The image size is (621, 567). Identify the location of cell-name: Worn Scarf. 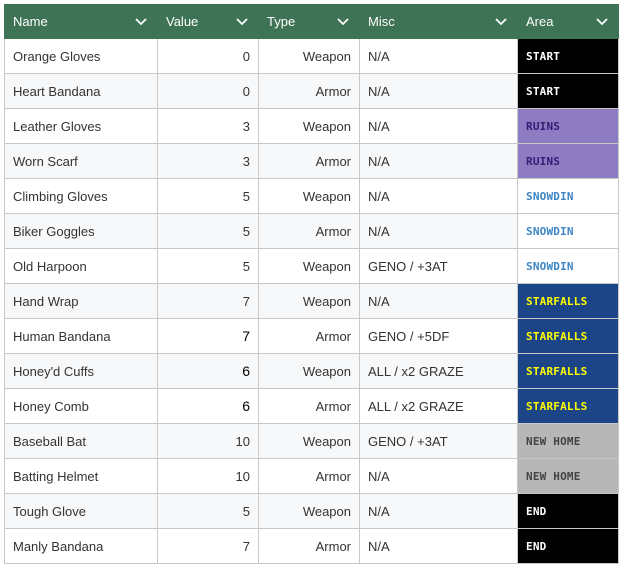
(81, 161).